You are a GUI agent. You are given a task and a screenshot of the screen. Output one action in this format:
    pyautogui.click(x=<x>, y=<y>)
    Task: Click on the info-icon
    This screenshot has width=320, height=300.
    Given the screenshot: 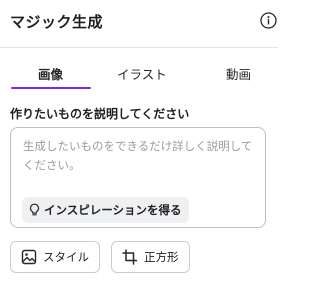 What is the action you would take?
    pyautogui.click(x=268, y=20)
    